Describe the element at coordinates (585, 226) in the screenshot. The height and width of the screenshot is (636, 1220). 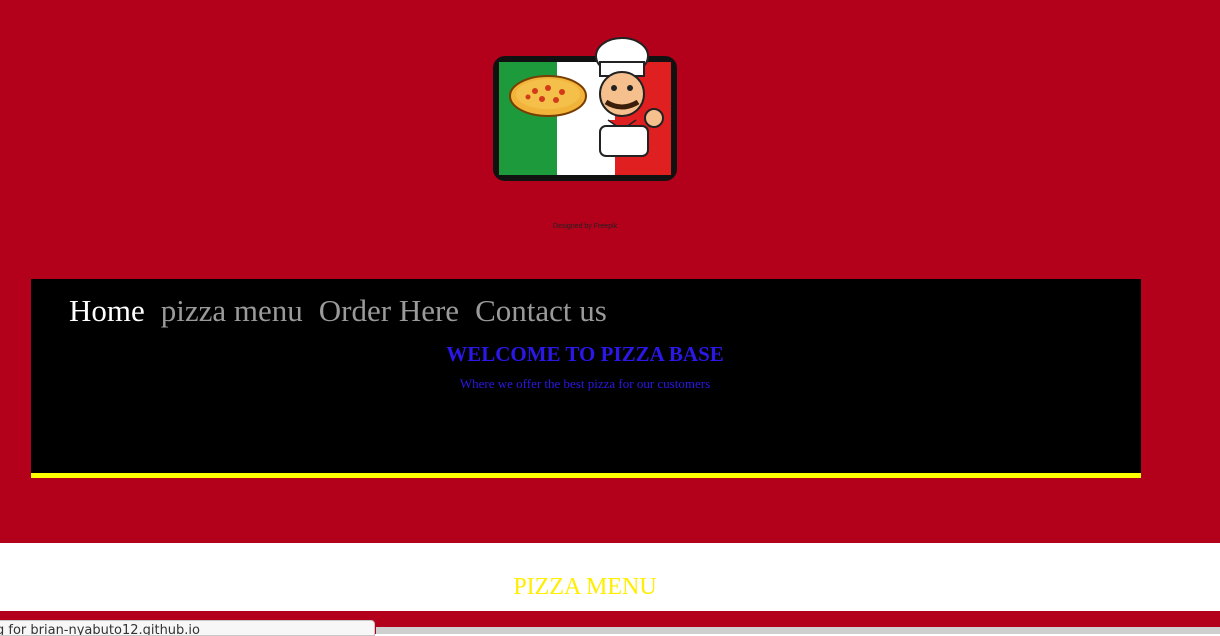
I see `designer-credit: Designed by Freepik` at that location.